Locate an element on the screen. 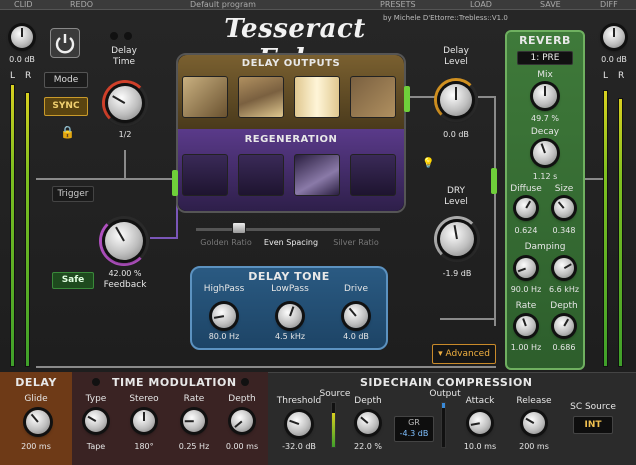 Image resolution: width=636 pixels, height=465 pixels. reverb-diffuse-knob is located at coordinates (526, 208).